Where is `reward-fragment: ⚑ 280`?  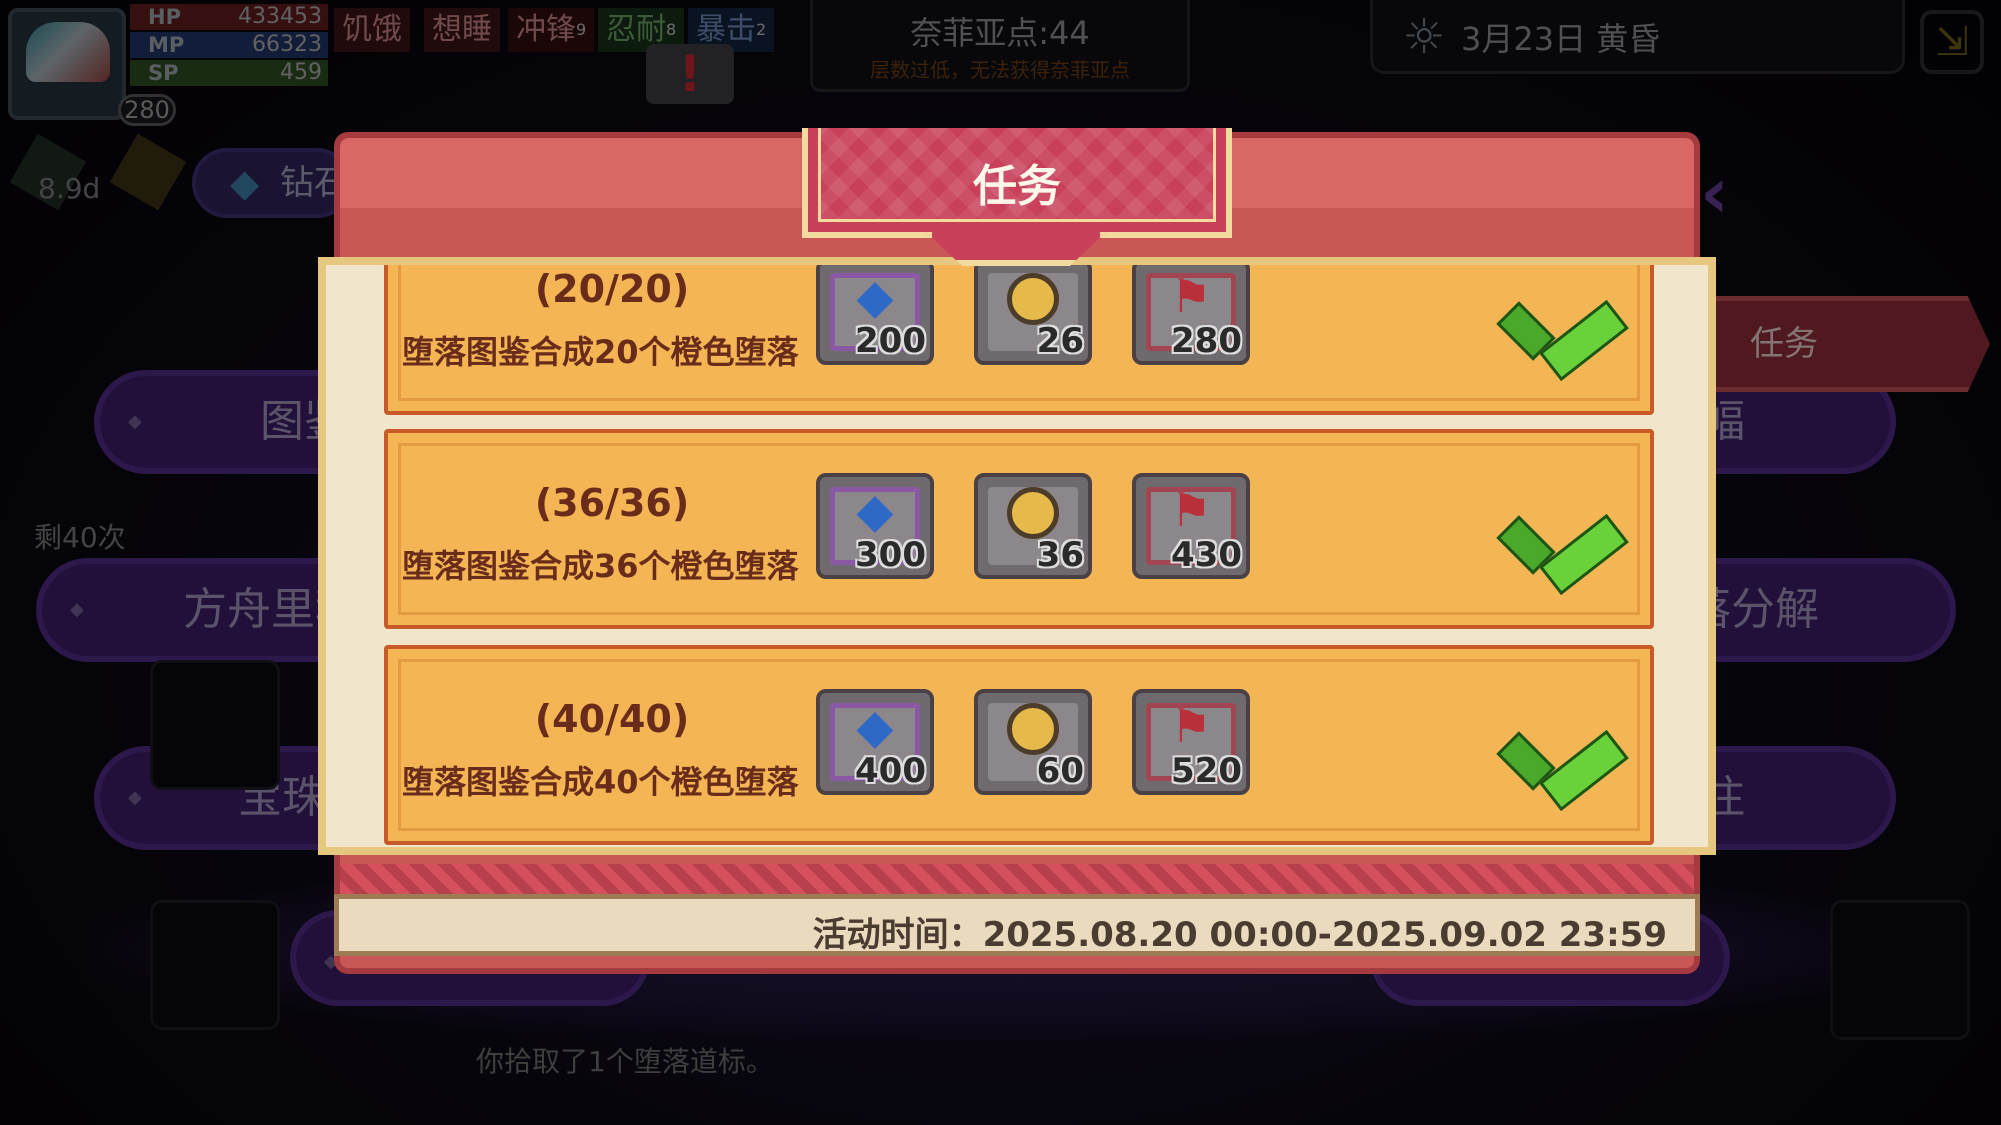
reward-fragment: ⚑ 280 is located at coordinates (1191, 315).